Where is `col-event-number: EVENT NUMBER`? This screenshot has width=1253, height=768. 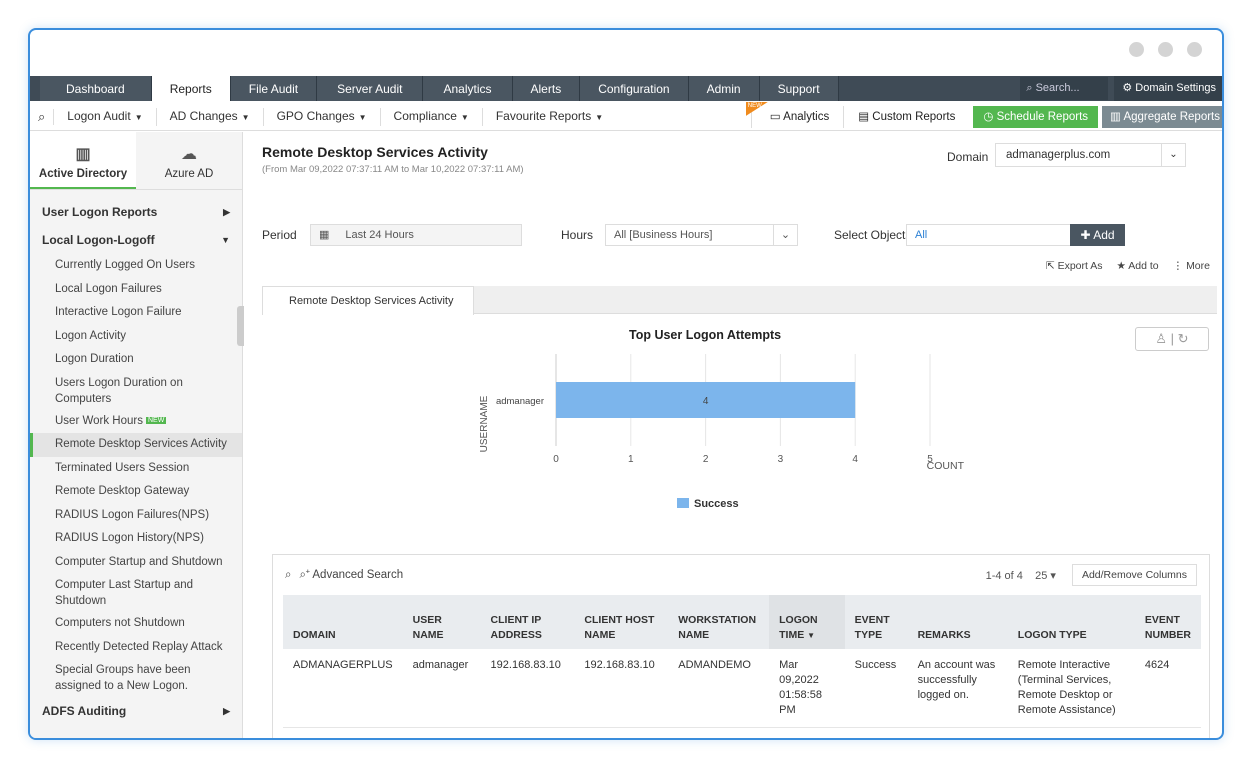
col-event-number: EVENT NUMBER is located at coordinates (1167, 622).